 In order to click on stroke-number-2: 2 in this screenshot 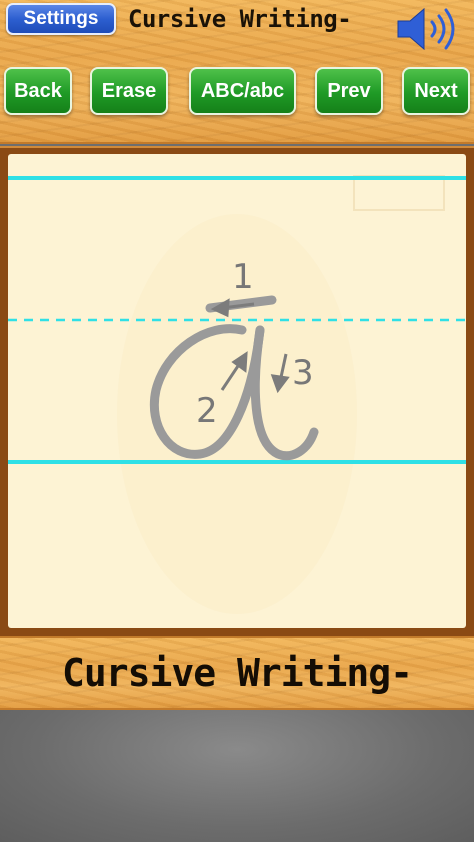, I will do `click(207, 411)`.